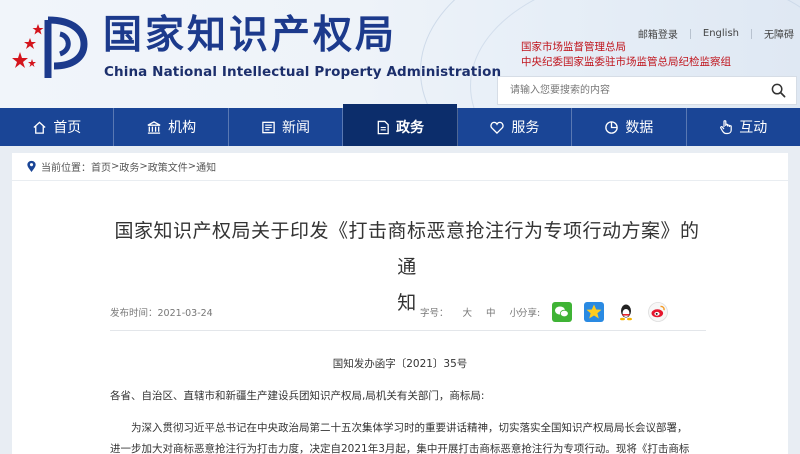 Image resolution: width=800 pixels, height=454 pixels. What do you see at coordinates (753, 128) in the screenshot?
I see `nav-label: 互动` at bounding box center [753, 128].